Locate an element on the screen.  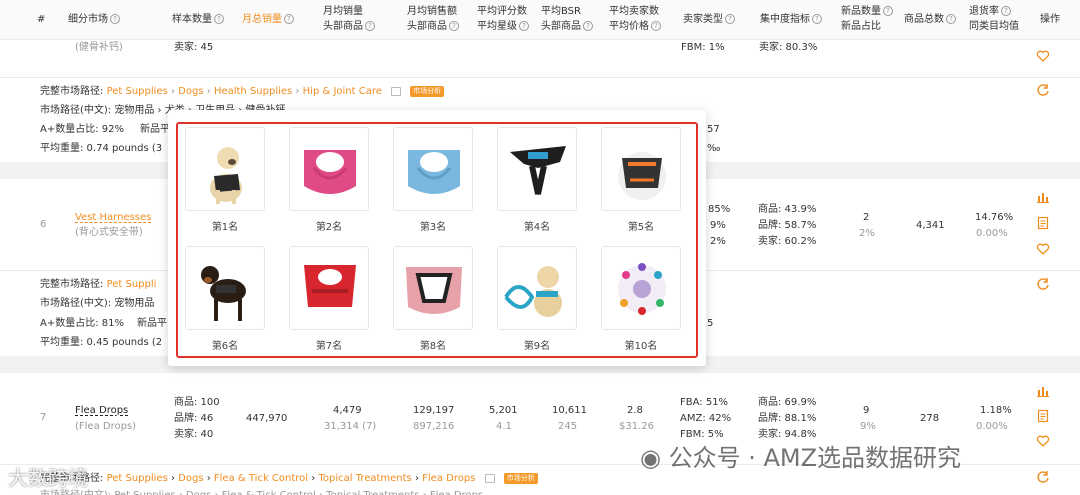
header-market: 细分市场? is located at coordinates (94, 19).